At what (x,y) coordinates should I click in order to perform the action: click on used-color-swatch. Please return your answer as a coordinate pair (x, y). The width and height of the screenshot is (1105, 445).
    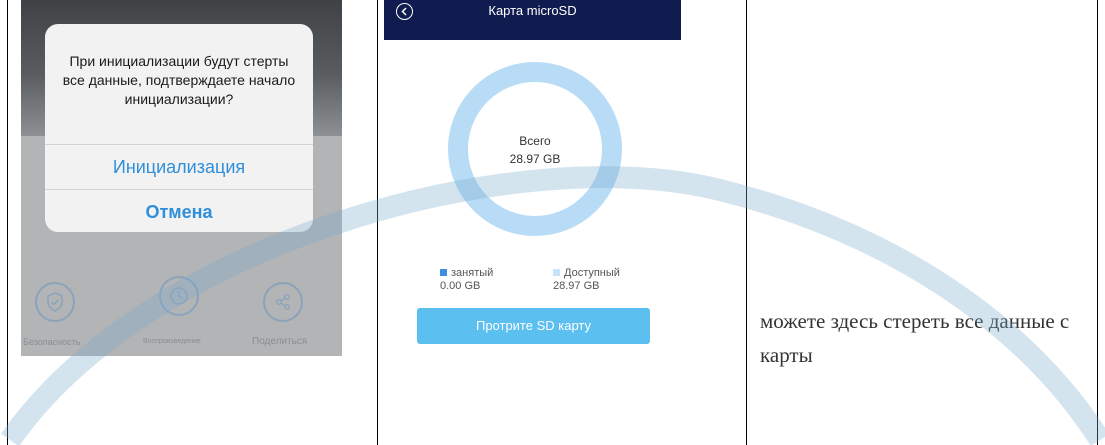
    Looking at the image, I should click on (443, 272).